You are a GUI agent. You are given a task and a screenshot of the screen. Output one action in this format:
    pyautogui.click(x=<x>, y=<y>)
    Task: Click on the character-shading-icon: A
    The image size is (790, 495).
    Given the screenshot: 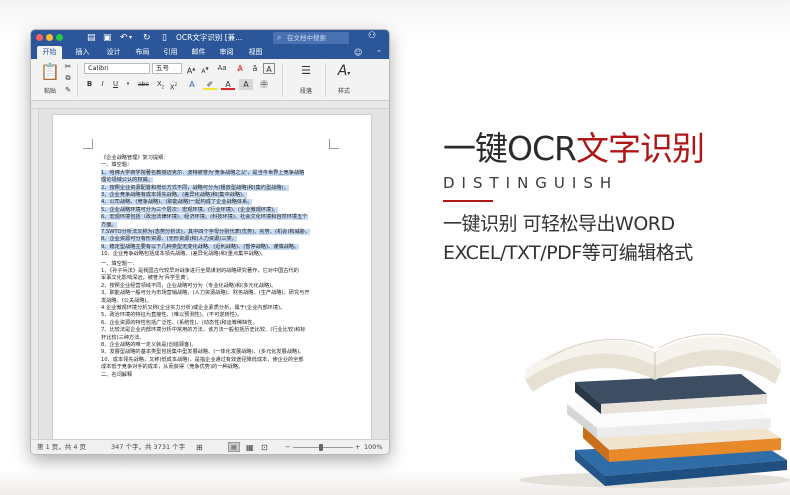 What is the action you would take?
    pyautogui.click(x=246, y=84)
    